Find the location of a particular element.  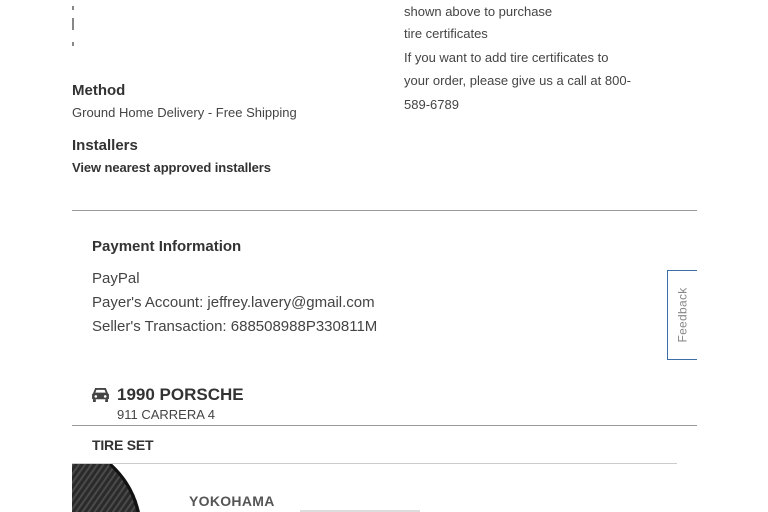

certificates-note-line1: shown above to purchase is located at coordinates (478, 11).